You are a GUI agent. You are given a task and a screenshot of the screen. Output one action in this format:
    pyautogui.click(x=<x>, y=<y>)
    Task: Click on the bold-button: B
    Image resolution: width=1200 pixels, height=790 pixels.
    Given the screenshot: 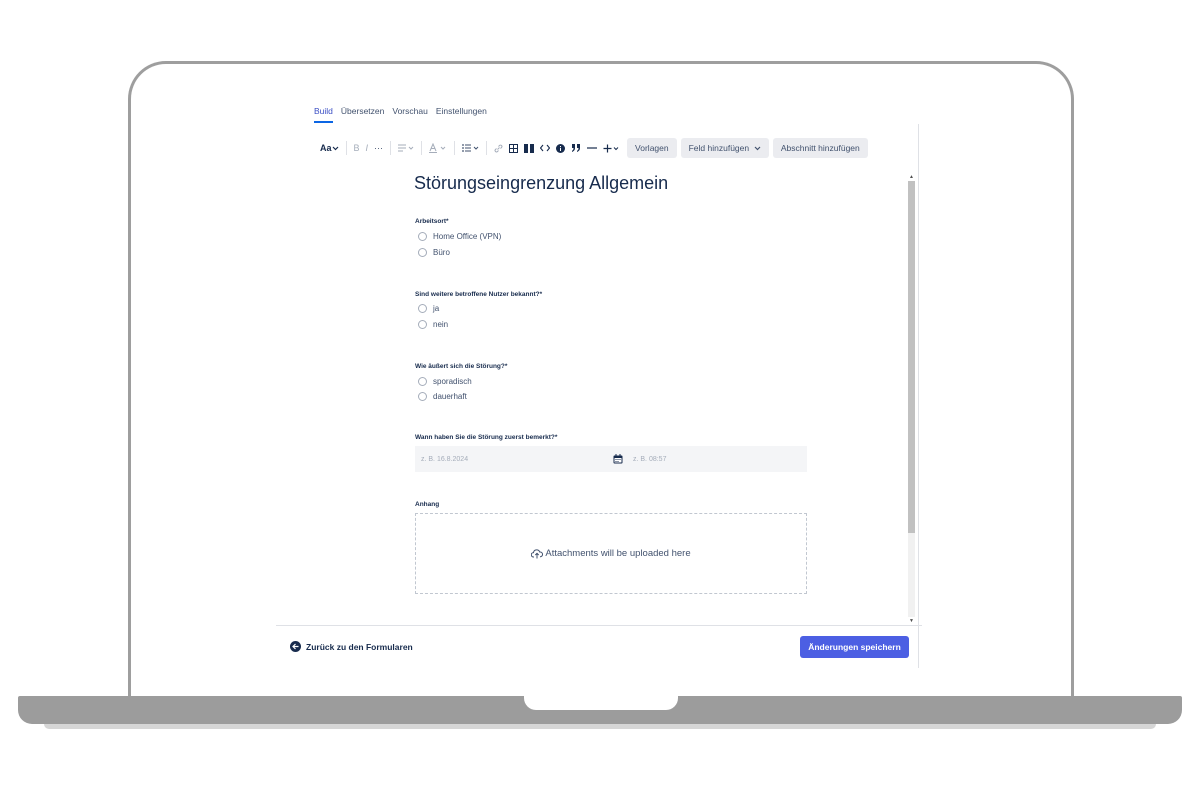 What is the action you would take?
    pyautogui.click(x=357, y=148)
    